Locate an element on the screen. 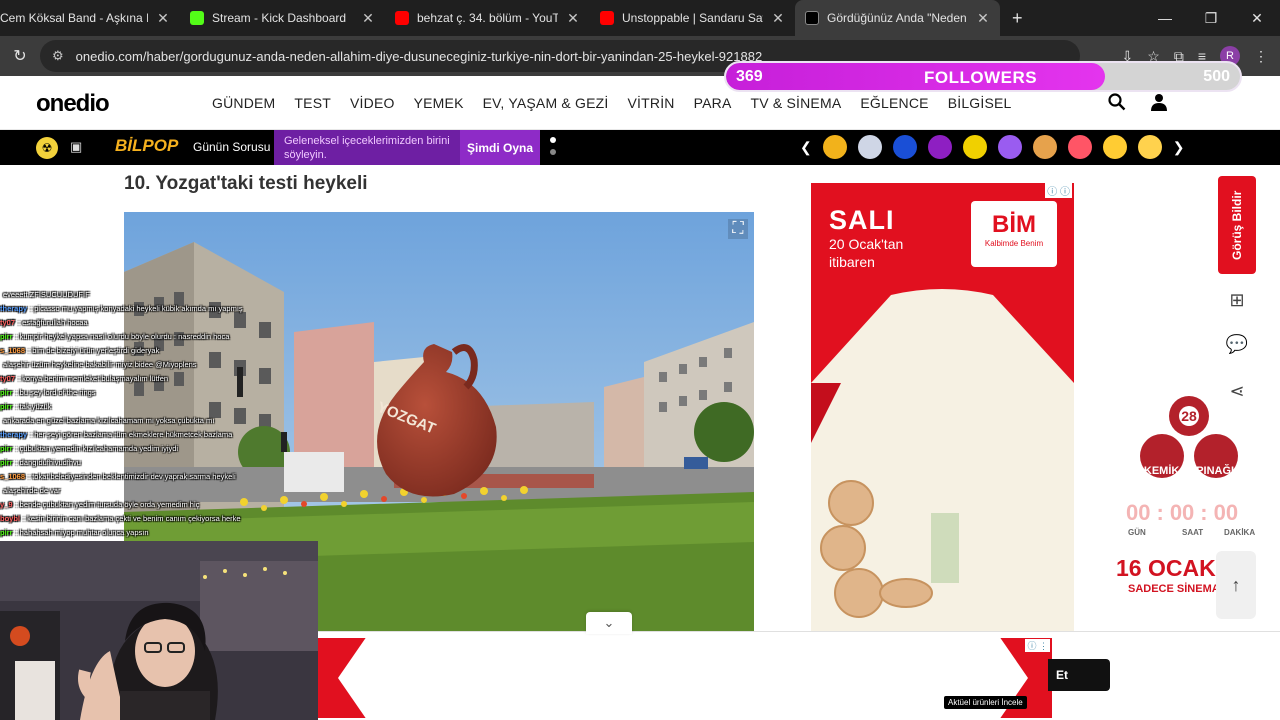 The width and height of the screenshot is (1280, 720). user-icon is located at coordinates (1159, 104).